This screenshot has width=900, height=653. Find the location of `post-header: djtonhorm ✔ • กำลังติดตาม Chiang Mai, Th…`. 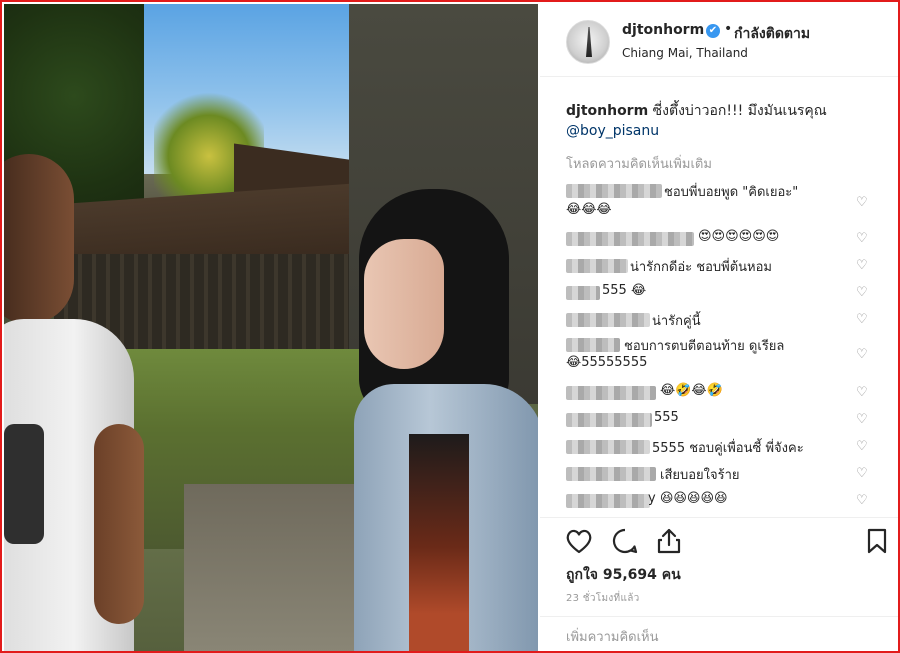

post-header: djtonhorm ✔ • กำลังติดตาม Chiang Mai, Th… is located at coordinates (719, 40).